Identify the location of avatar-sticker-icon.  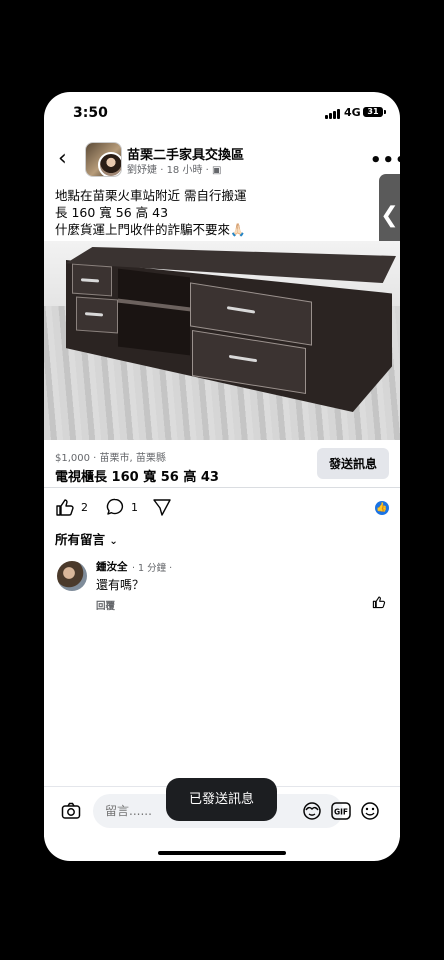
(312, 811).